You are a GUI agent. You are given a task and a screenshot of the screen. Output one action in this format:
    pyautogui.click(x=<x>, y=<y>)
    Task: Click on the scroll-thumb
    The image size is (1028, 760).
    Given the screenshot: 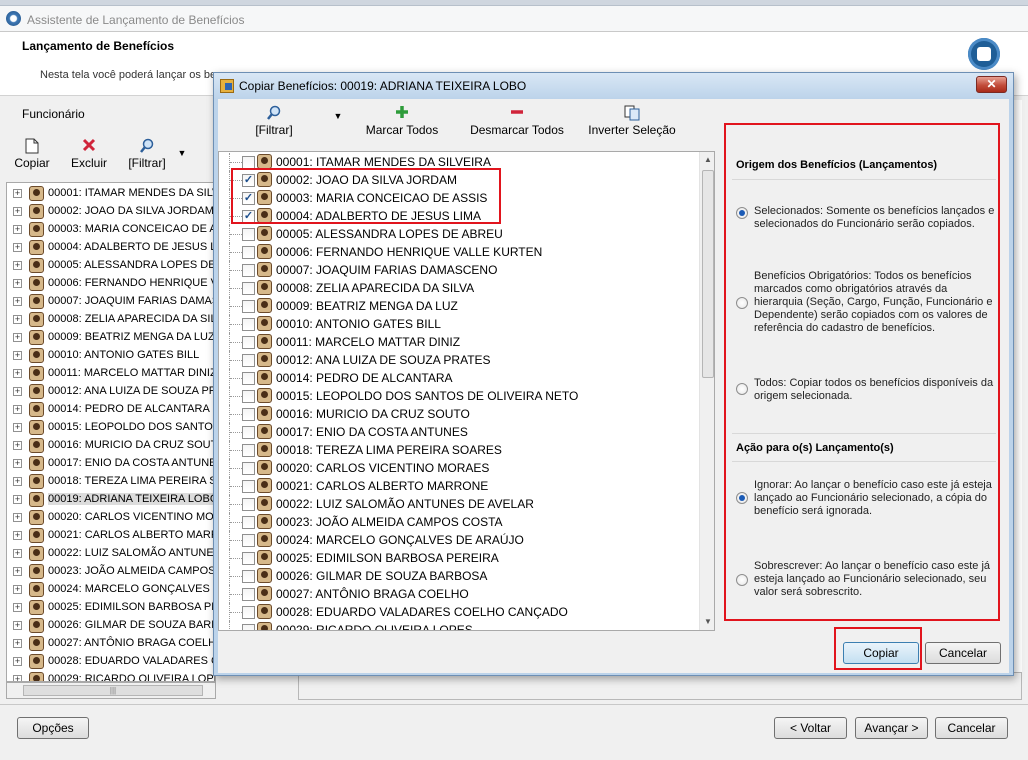 What is the action you would take?
    pyautogui.click(x=708, y=274)
    